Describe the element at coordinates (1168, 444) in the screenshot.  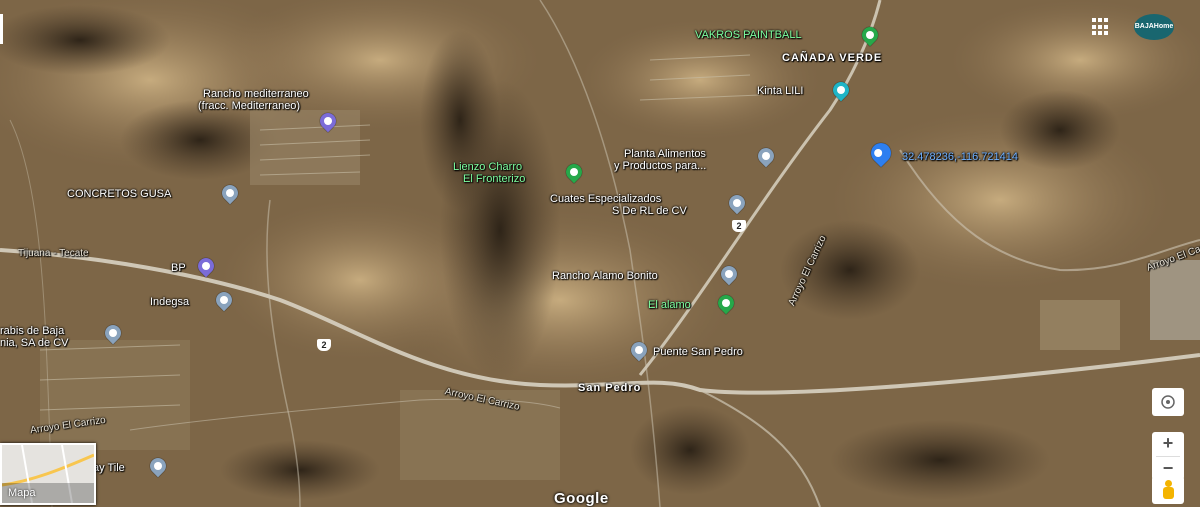
I see `zoom-in-button: +` at that location.